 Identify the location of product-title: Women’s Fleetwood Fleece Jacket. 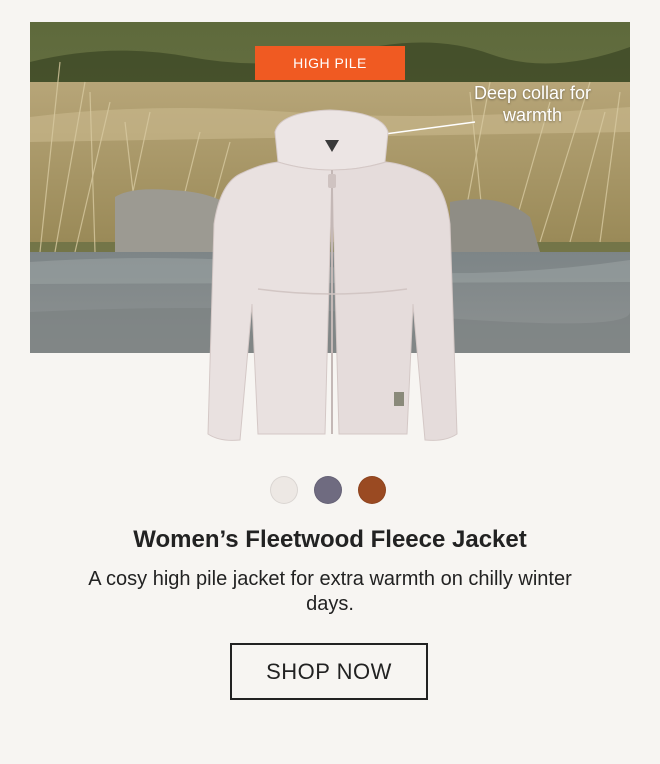
(330, 539).